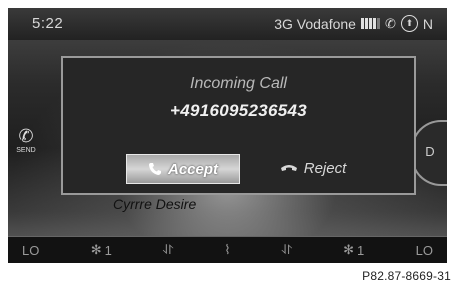 The image size is (455, 287). What do you see at coordinates (409, 23) in the screenshot?
I see `compass-icon: ⬆` at bounding box center [409, 23].